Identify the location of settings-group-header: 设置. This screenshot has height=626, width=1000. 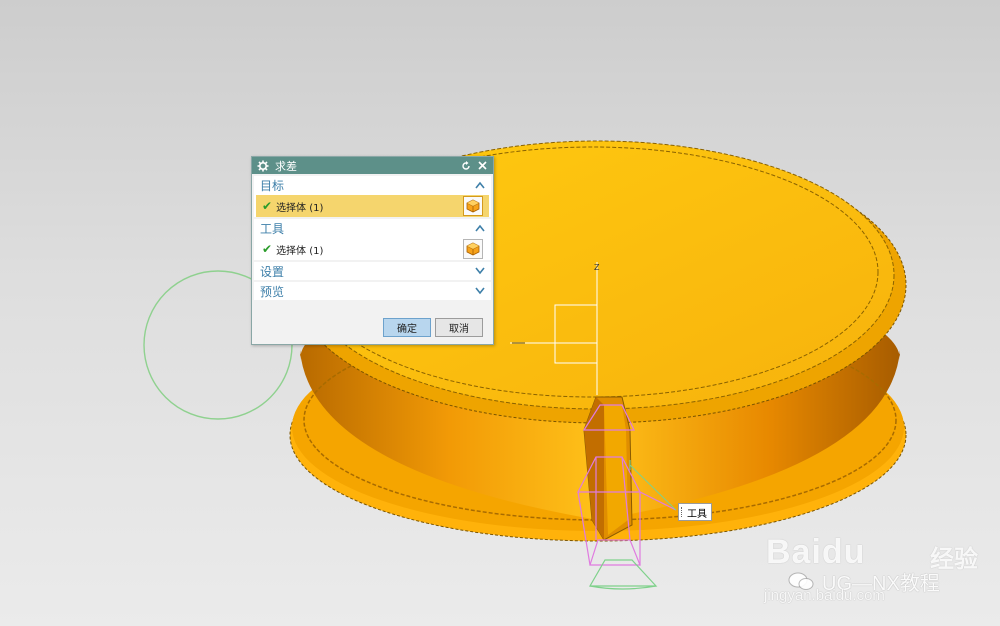
(372, 271).